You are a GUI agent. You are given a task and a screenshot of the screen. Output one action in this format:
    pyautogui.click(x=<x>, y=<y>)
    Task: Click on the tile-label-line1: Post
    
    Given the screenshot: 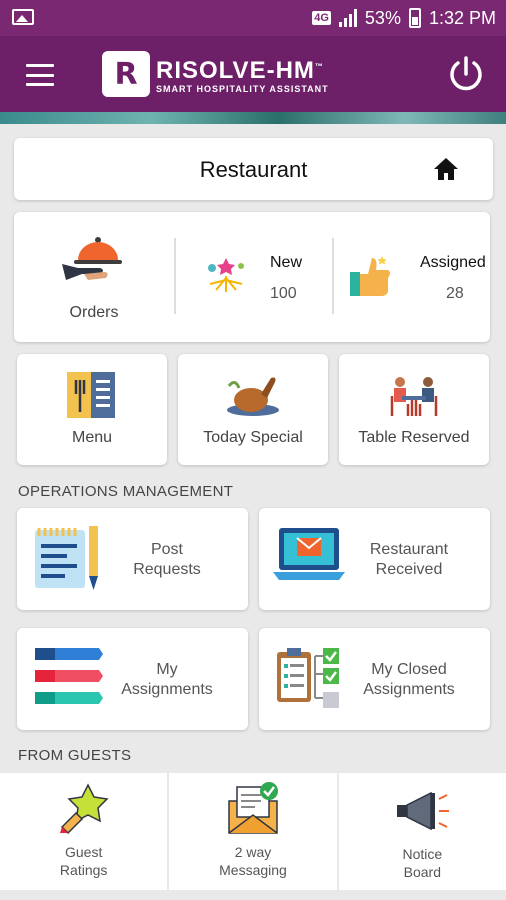 What is the action you would take?
    pyautogui.click(x=166, y=549)
    